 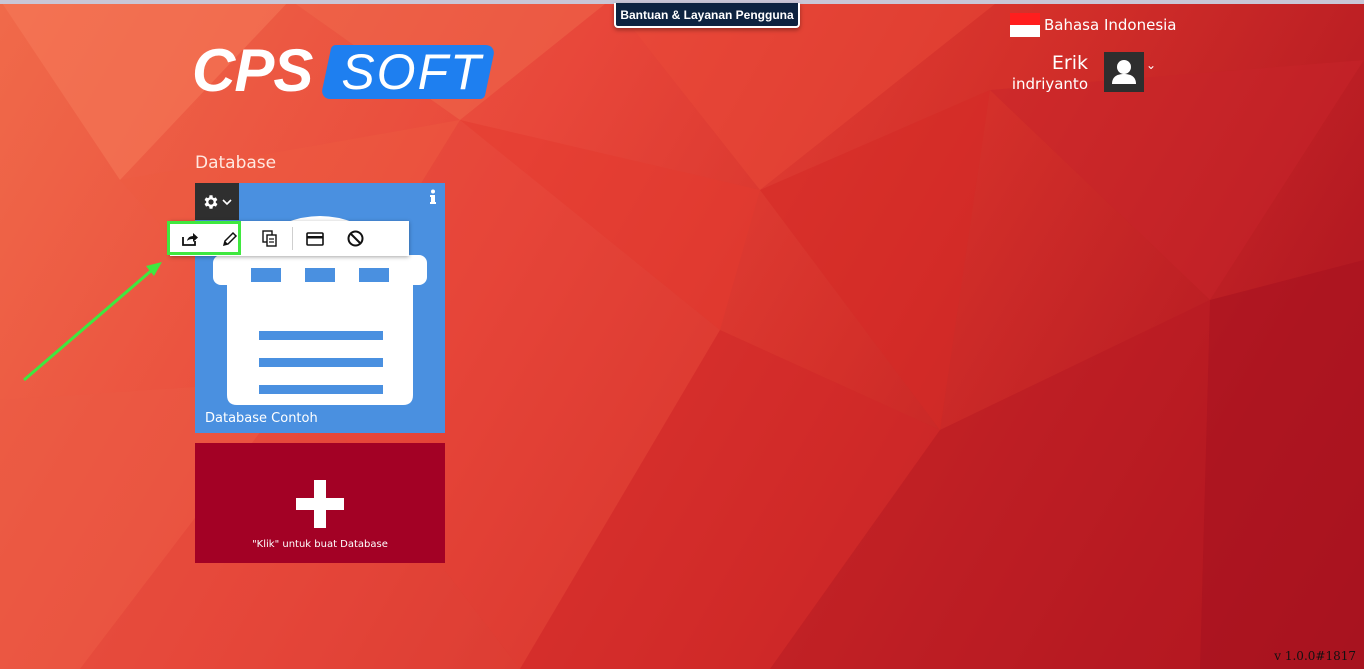 I want to click on add-database-card: "Klik" untuk buat Database, so click(x=320, y=503).